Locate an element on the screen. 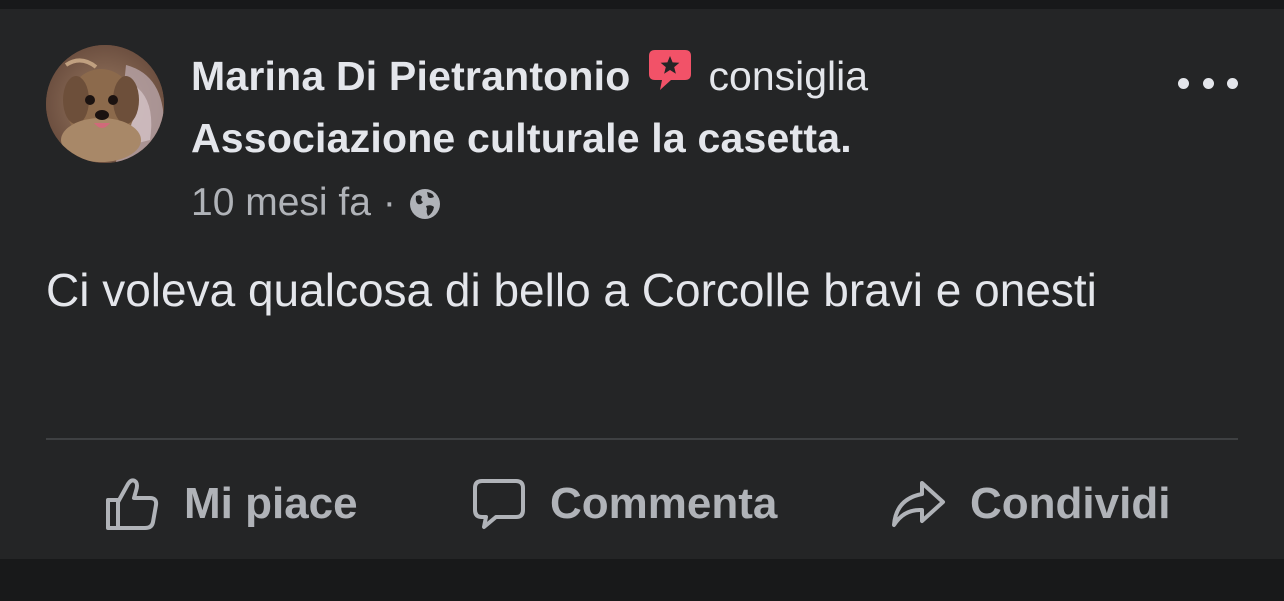  post-header: Marina Di Pietrantonio consiglia is located at coordinates (530, 75).